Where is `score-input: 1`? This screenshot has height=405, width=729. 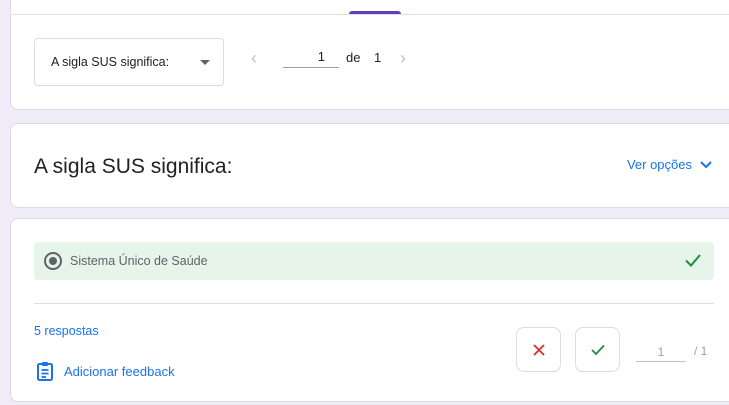
score-input: 1 is located at coordinates (661, 352).